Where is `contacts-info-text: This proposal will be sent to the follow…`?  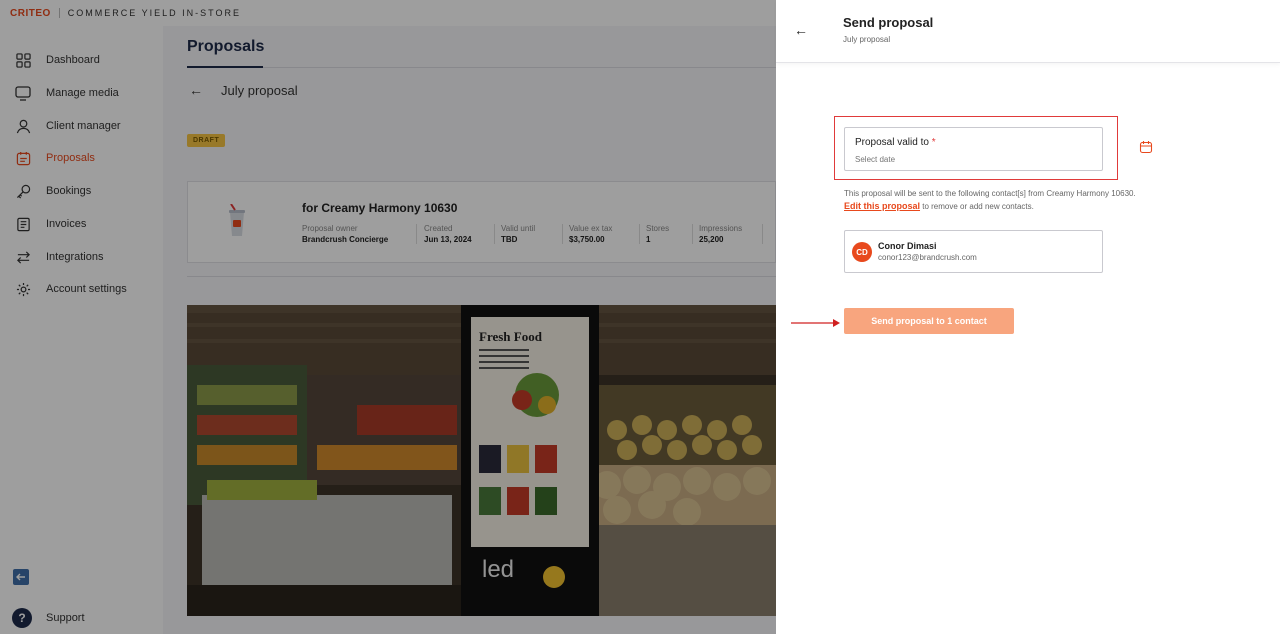
contacts-info-text: This proposal will be sent to the follow… is located at coordinates (990, 193).